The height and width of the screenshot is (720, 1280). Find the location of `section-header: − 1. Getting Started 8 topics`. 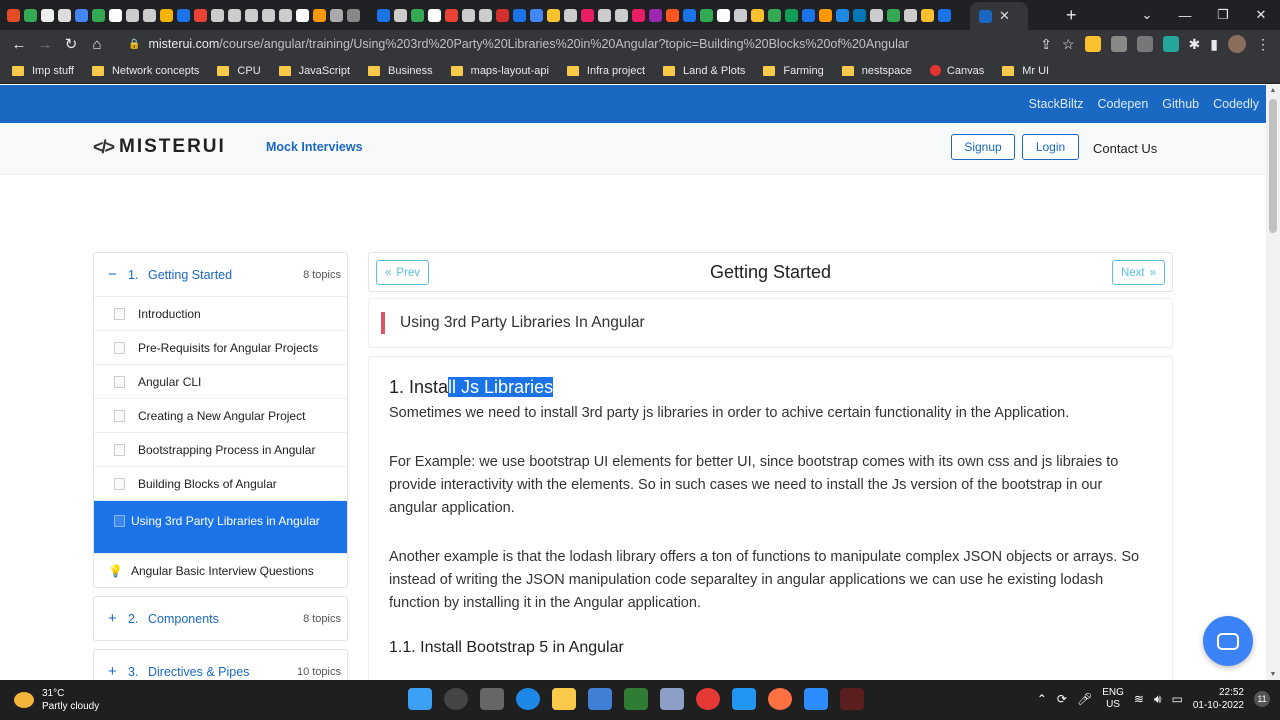

section-header: − 1. Getting Started 8 topics is located at coordinates (220, 274).